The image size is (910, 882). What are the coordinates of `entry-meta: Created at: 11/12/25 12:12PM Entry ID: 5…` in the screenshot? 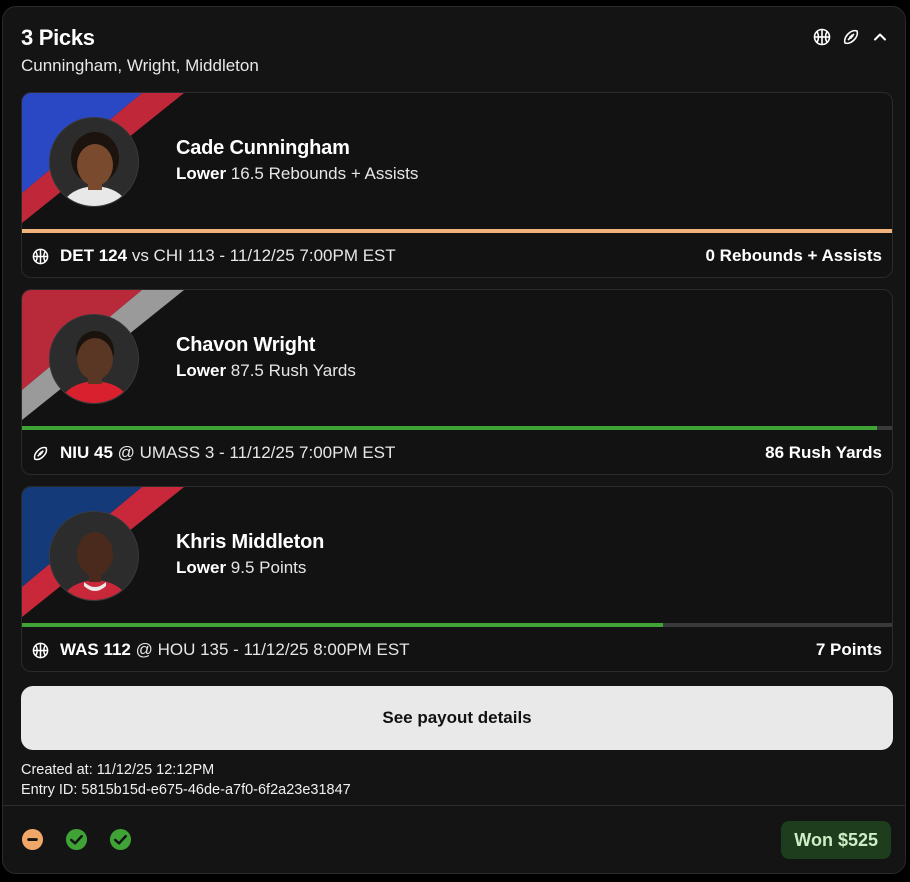 It's located at (186, 780).